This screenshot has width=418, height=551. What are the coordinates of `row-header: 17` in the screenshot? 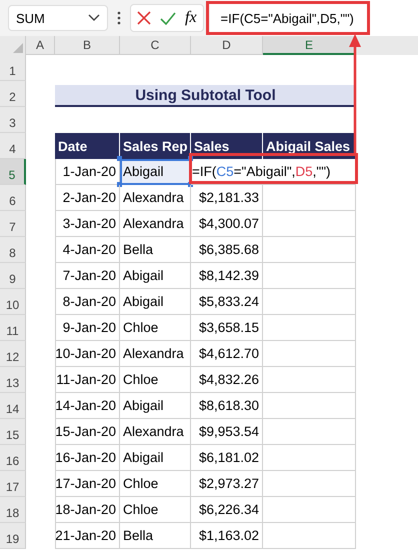 It's located at (13, 484).